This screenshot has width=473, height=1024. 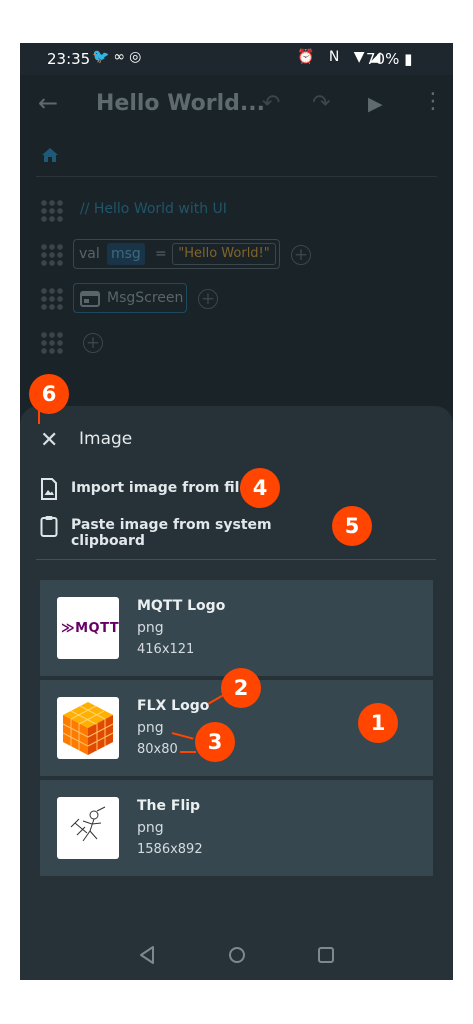 What do you see at coordinates (153, 209) in the screenshot?
I see `code-comment: // Hello World with UI` at bounding box center [153, 209].